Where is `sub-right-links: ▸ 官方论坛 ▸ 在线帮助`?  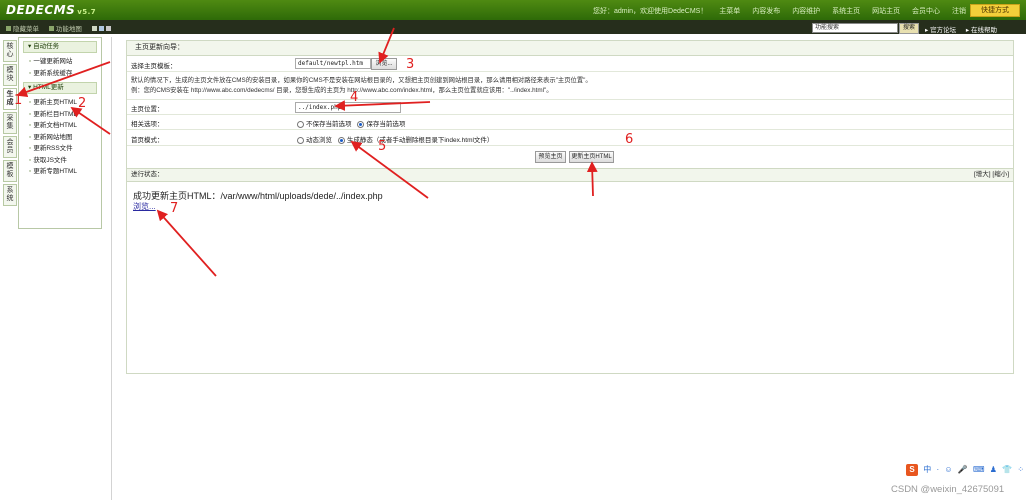 sub-right-links: ▸ 官方论坛 ▸ 在线帮助 is located at coordinates (965, 29).